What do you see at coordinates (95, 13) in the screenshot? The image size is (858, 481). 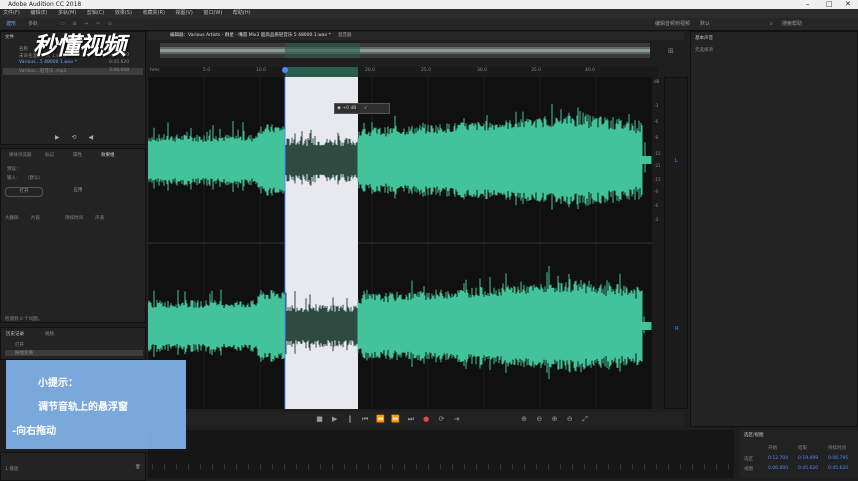 I see `menu-clip: 剪辑(C)` at bounding box center [95, 13].